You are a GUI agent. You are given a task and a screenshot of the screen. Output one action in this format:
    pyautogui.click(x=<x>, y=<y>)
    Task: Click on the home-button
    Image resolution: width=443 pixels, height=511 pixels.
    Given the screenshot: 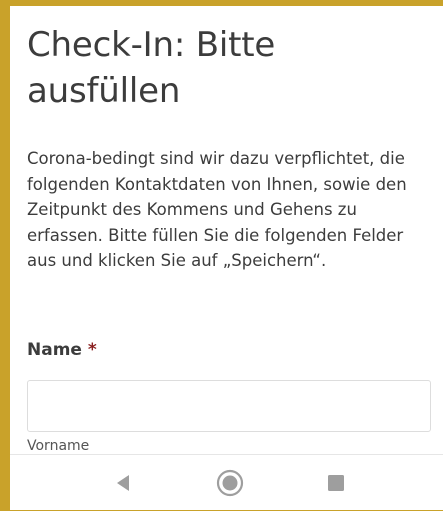 What is the action you would take?
    pyautogui.click(x=230, y=483)
    